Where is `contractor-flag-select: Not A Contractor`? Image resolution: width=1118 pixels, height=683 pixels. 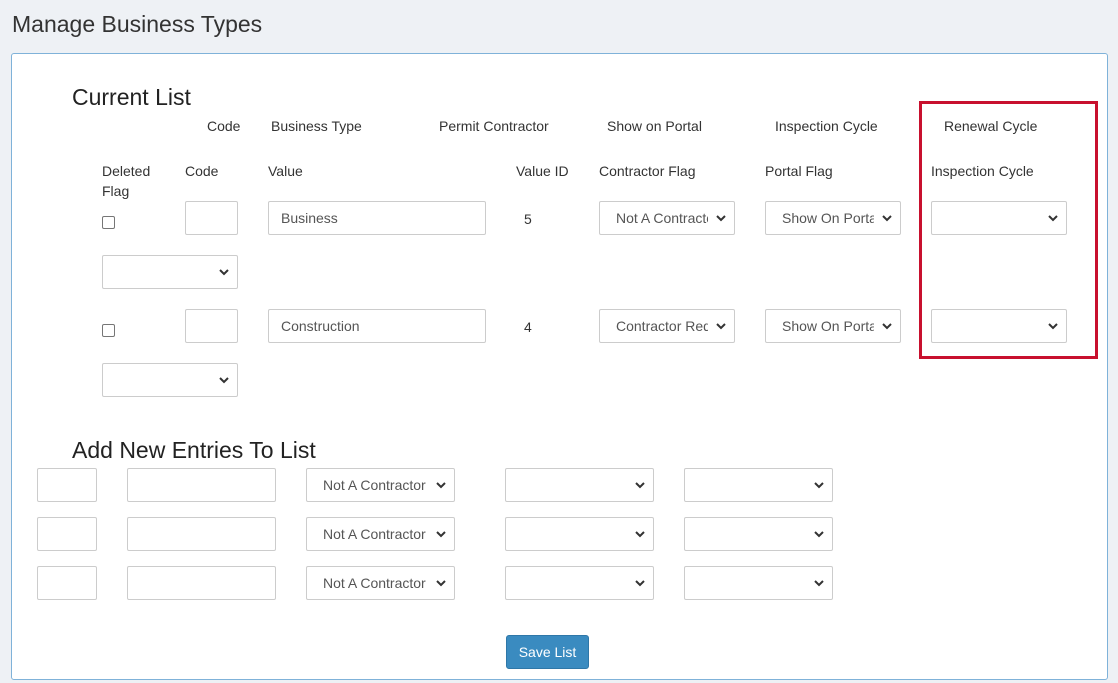 contractor-flag-select: Not A Contractor is located at coordinates (667, 218).